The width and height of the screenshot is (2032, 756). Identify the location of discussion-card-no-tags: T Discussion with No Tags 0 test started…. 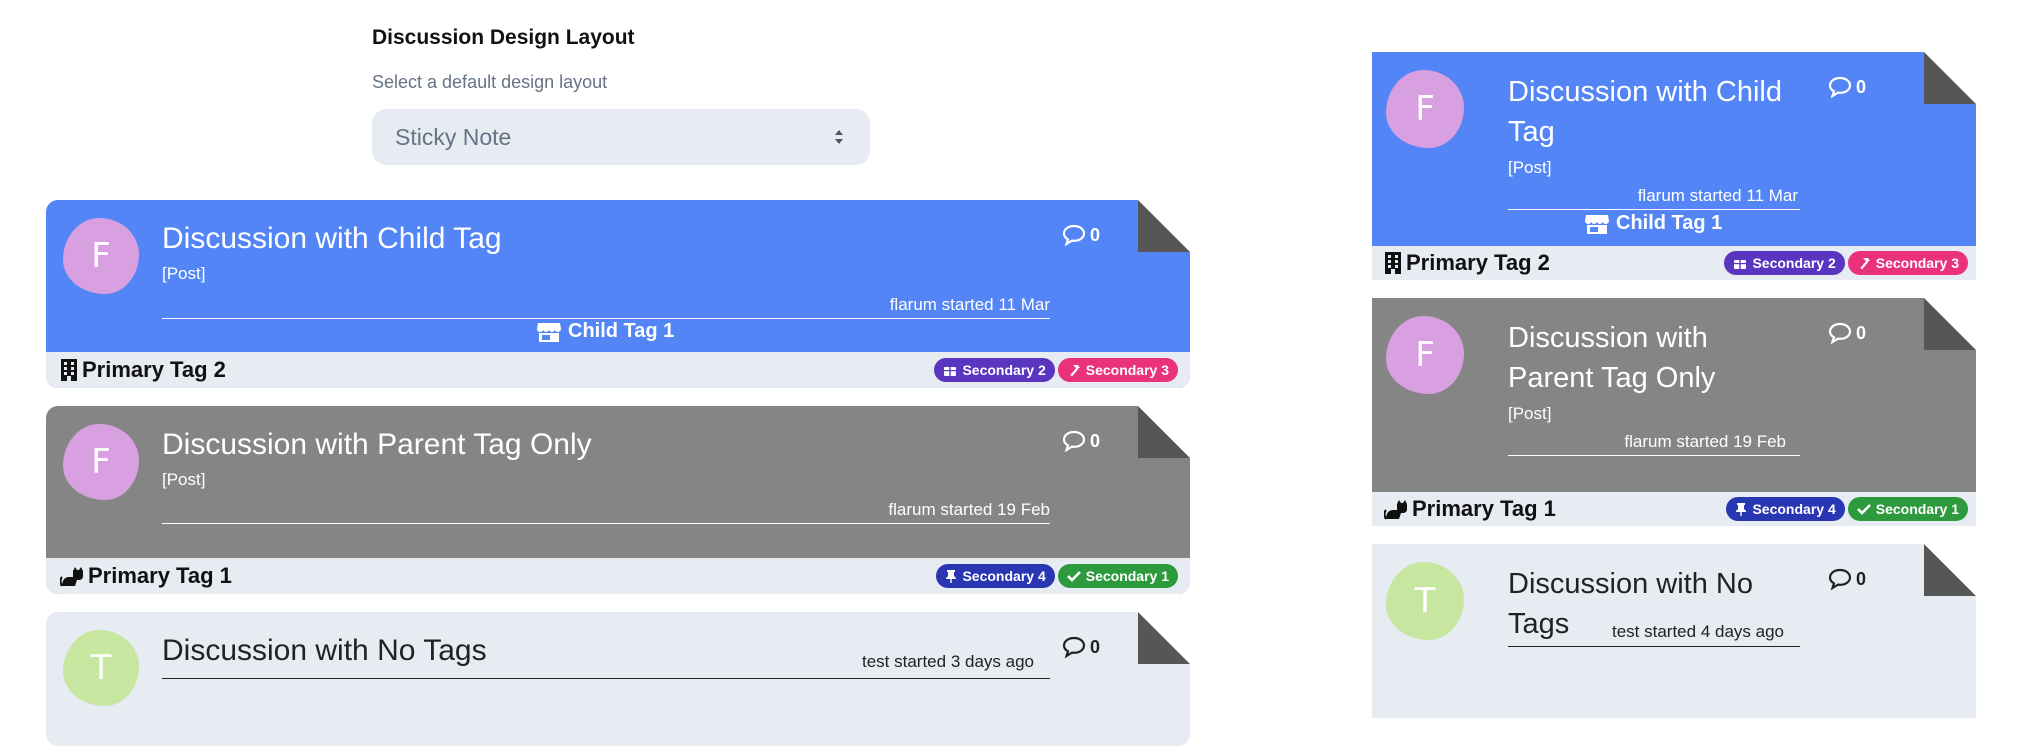
(618, 679).